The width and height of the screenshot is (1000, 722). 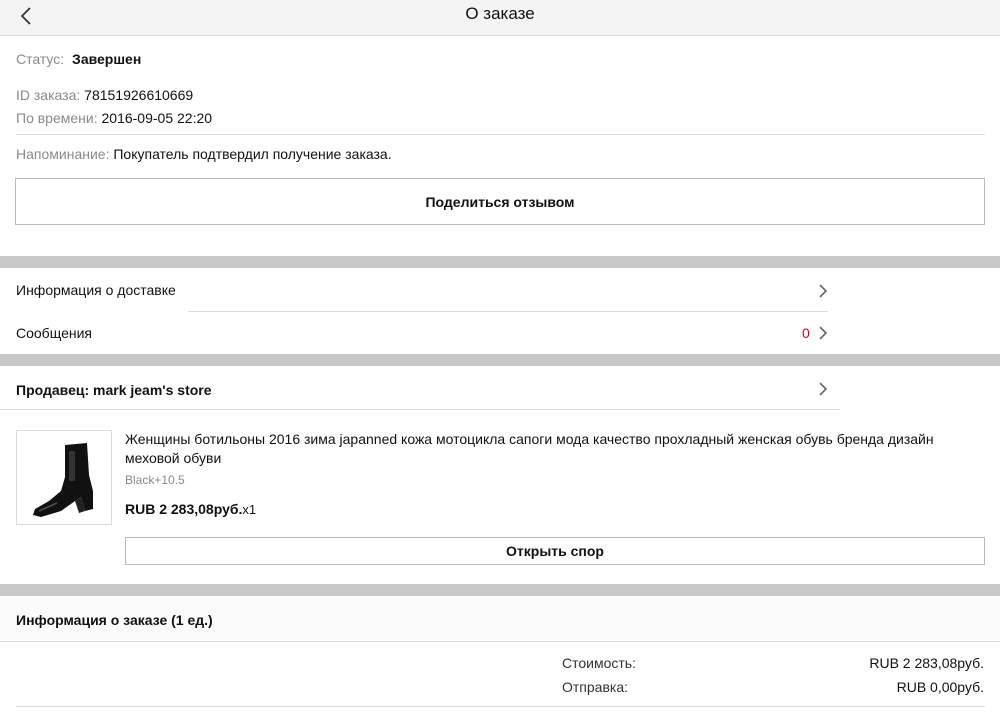 I want to click on page-title: О заказе, so click(x=500, y=13).